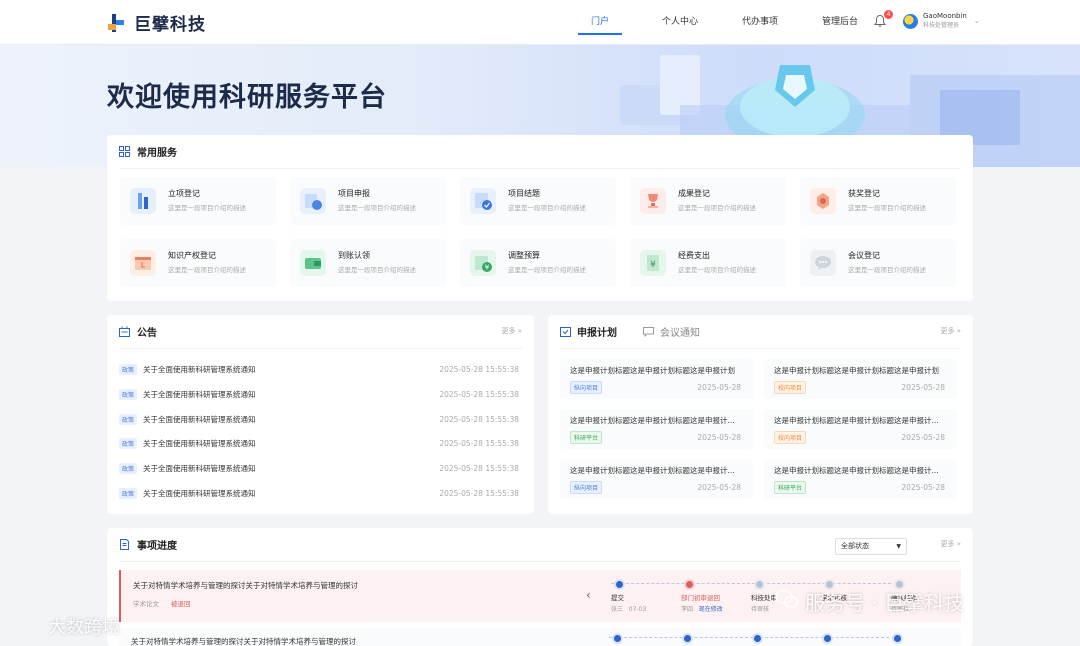 This screenshot has height=646, width=1080. I want to click on chat-icon, so click(648, 332).